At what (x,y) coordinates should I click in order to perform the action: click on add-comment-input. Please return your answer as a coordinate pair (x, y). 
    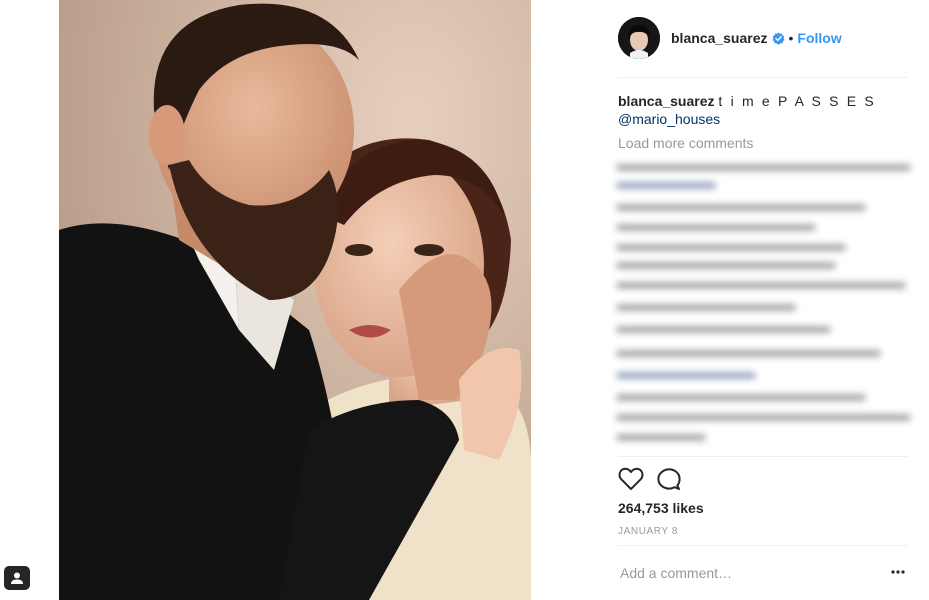
    Looking at the image, I should click on (740, 573).